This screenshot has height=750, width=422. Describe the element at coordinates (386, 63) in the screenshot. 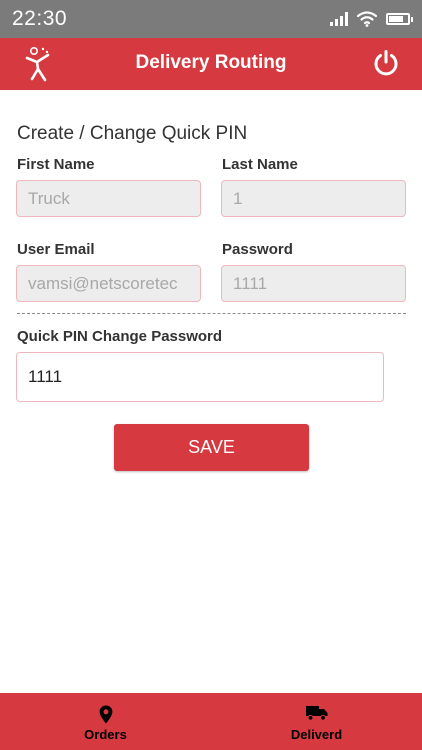

I see `power-icon` at that location.